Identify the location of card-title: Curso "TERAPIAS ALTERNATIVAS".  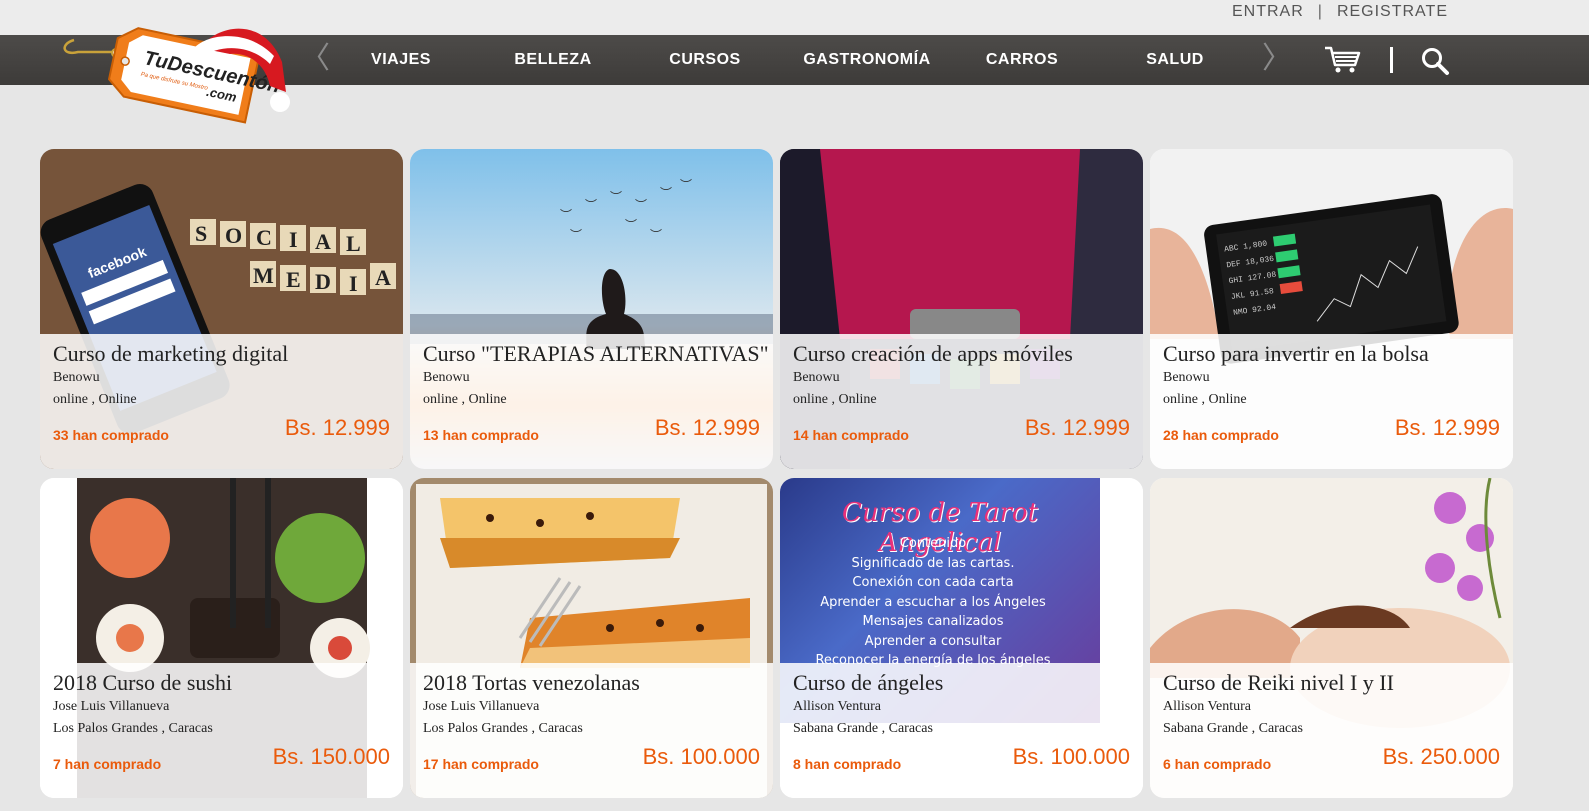
(596, 353).